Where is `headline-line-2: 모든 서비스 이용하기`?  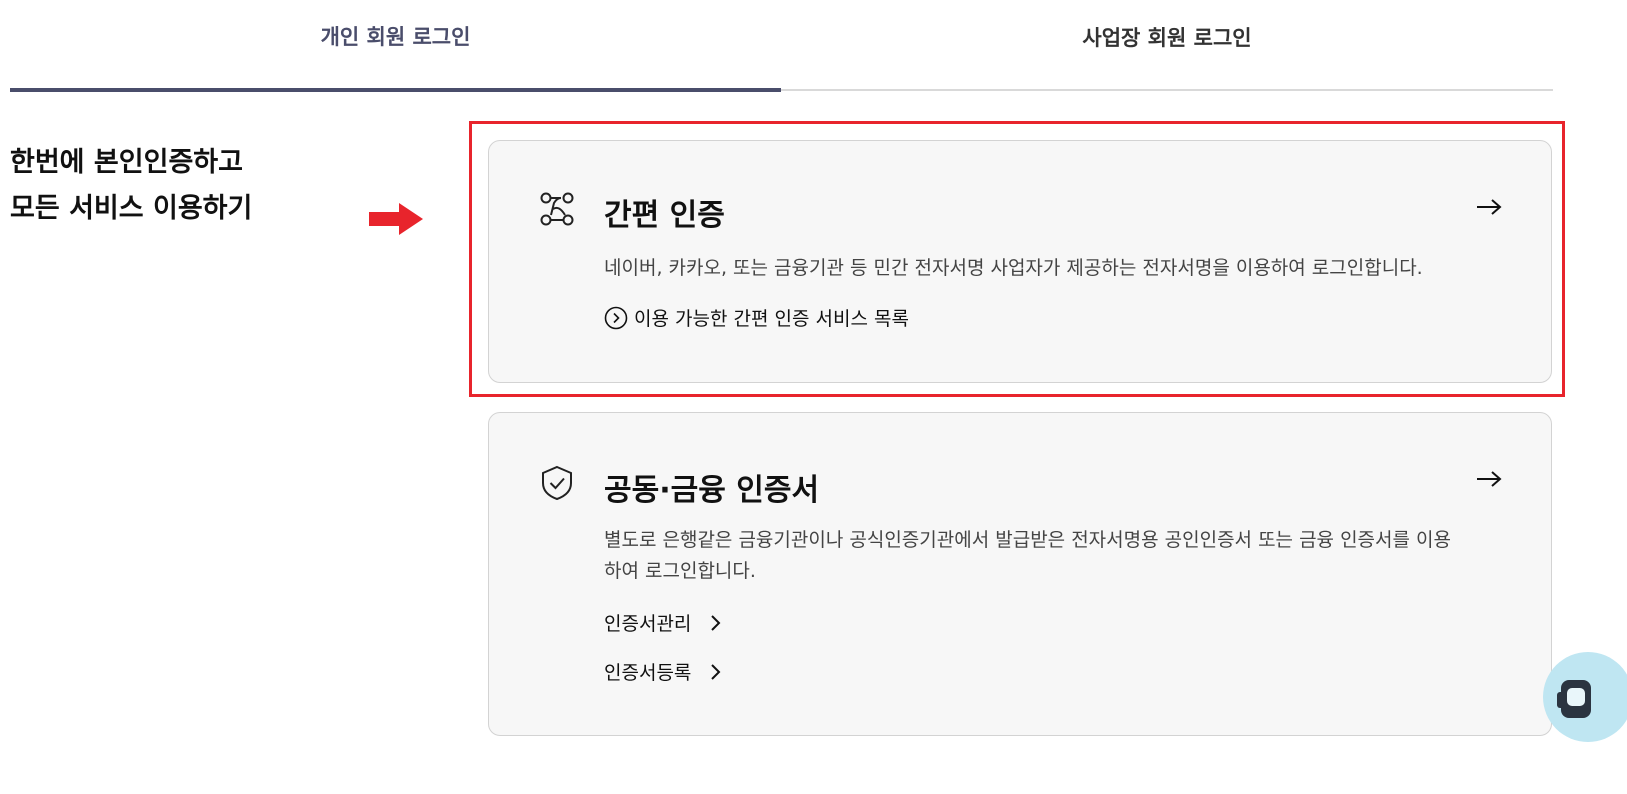
headline-line-2: 모든 서비스 이용하기 is located at coordinates (131, 208).